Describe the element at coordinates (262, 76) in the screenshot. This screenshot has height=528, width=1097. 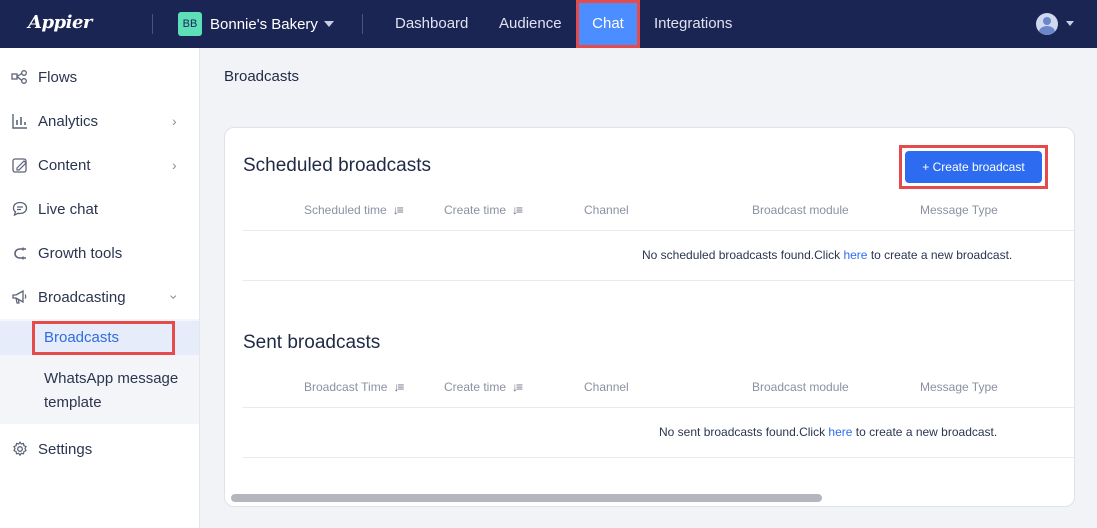
I see `page-title: Broadcasts` at that location.